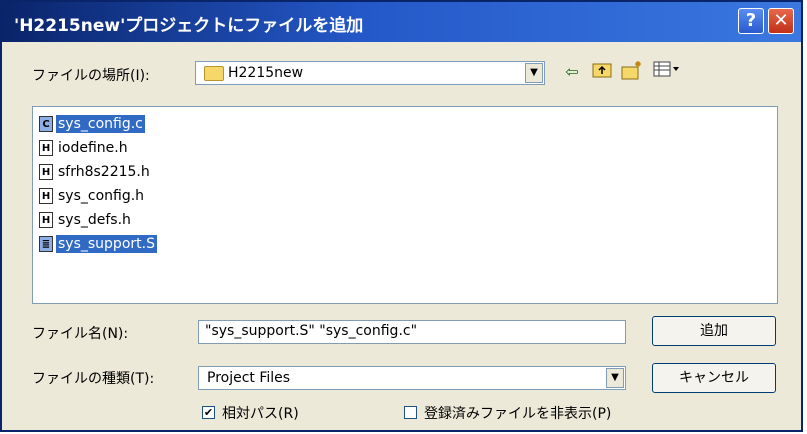  Describe the element at coordinates (751, 21) in the screenshot. I see `help-button: ?` at that location.